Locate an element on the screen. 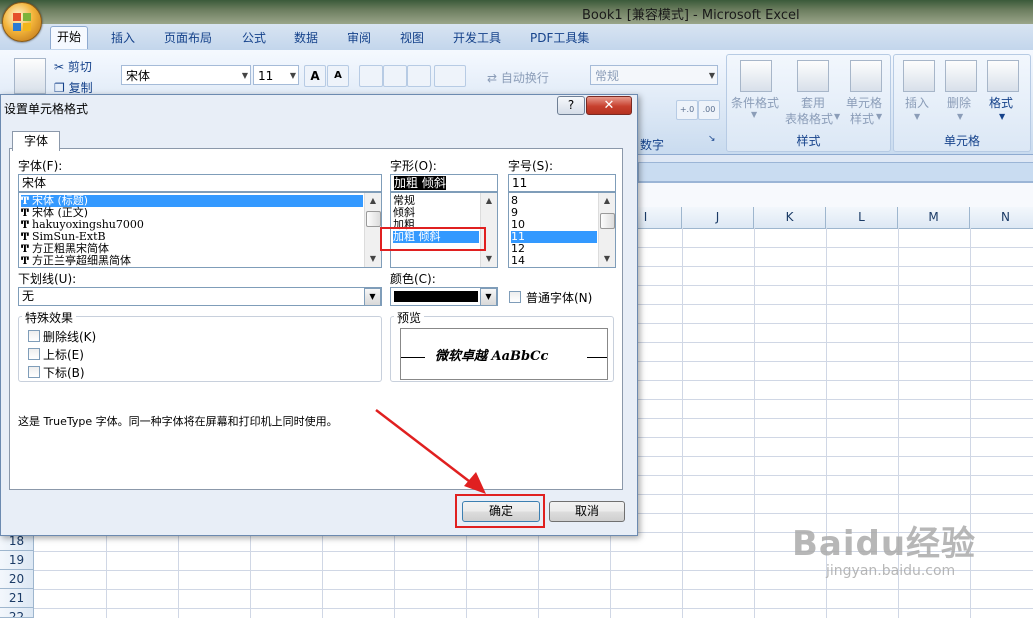 The image size is (1033, 618). cut-button: ✂ 剪切 is located at coordinates (73, 66).